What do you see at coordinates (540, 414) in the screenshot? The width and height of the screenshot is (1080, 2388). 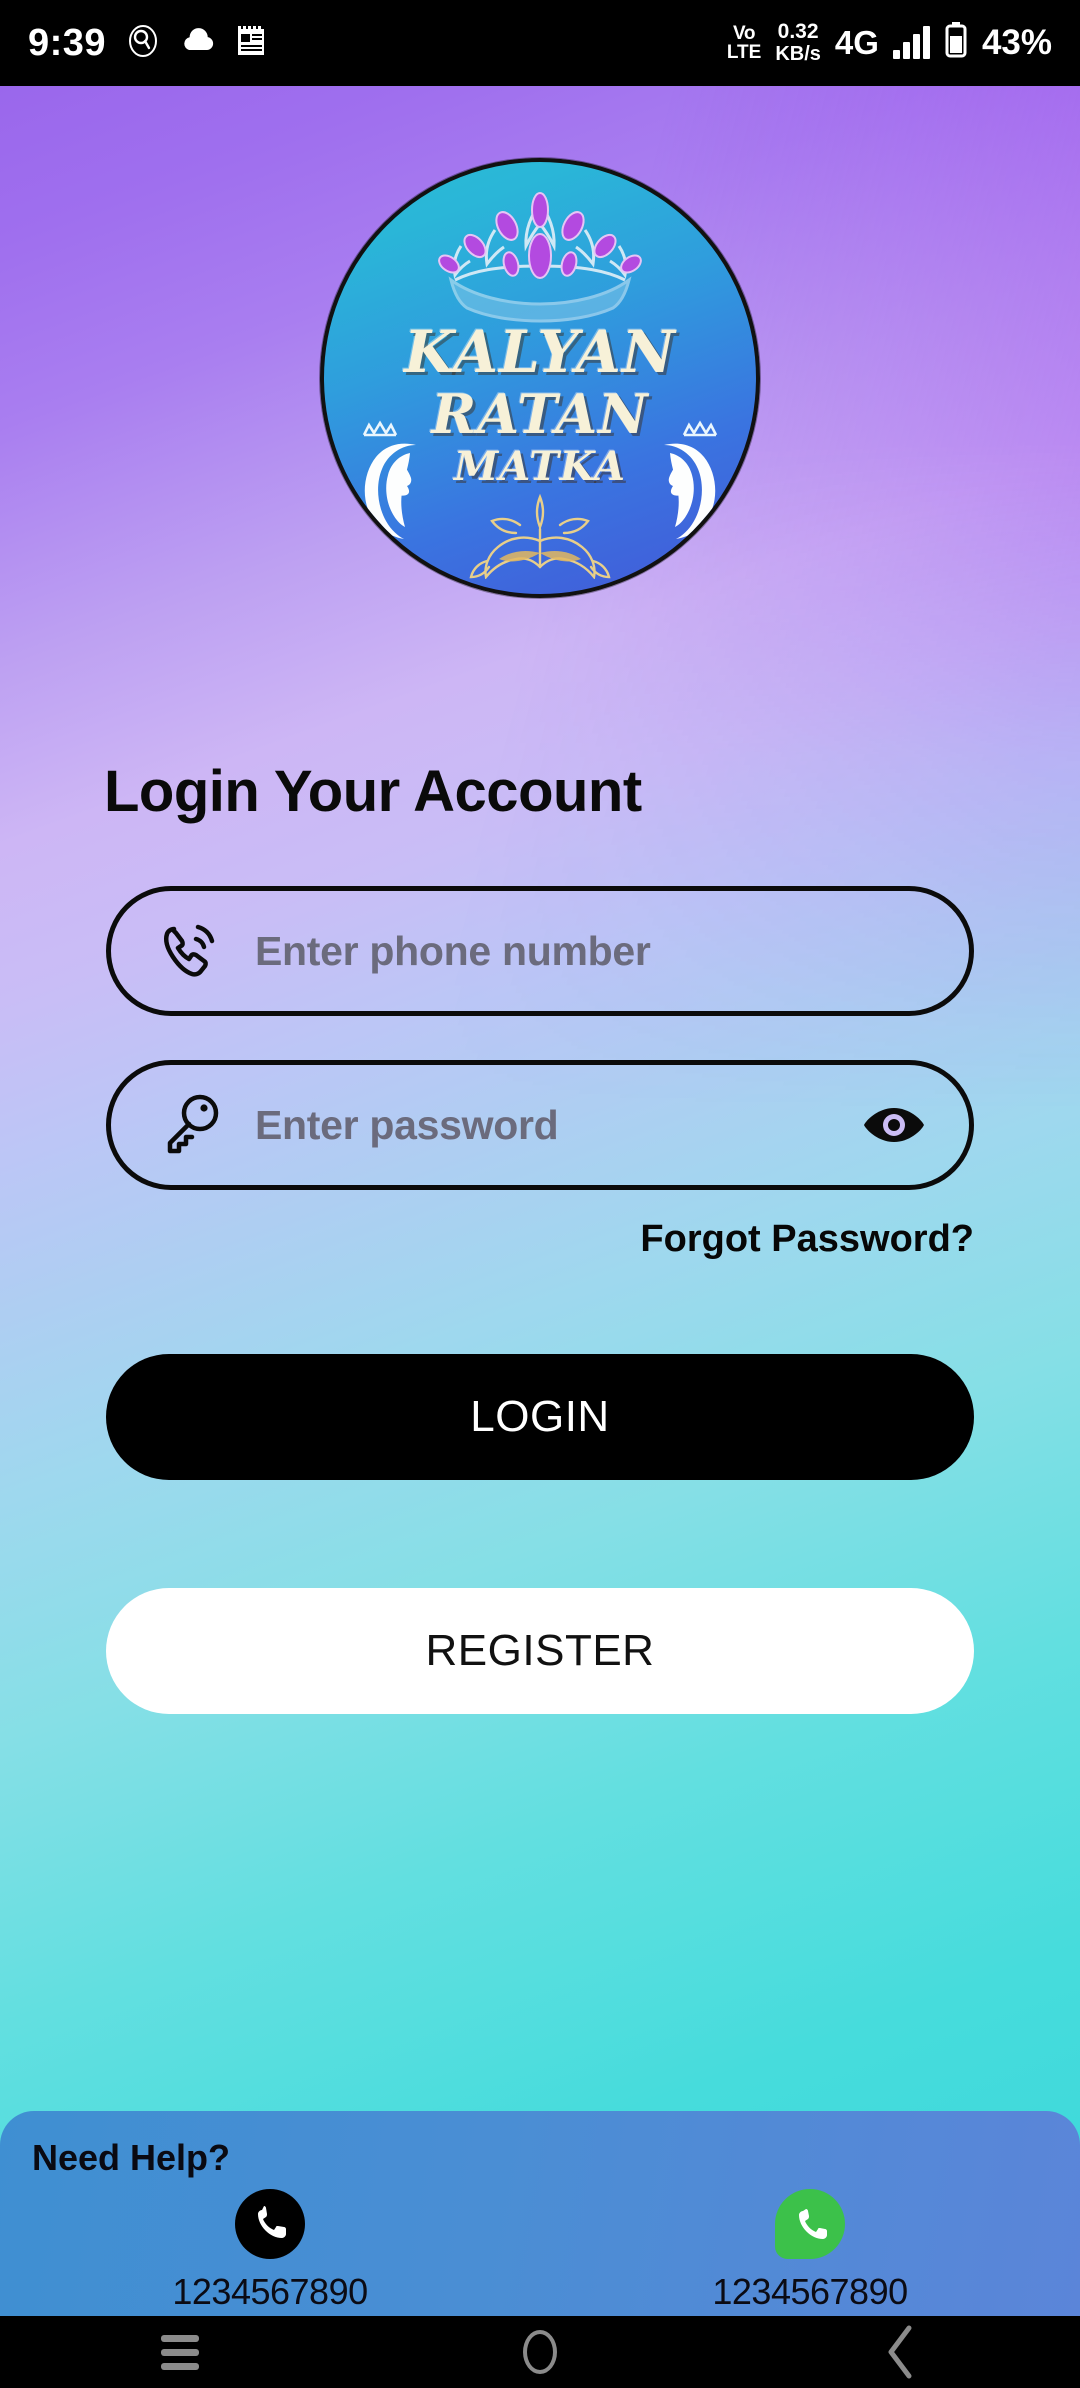 I see `logo-line-2: RATAN` at bounding box center [540, 414].